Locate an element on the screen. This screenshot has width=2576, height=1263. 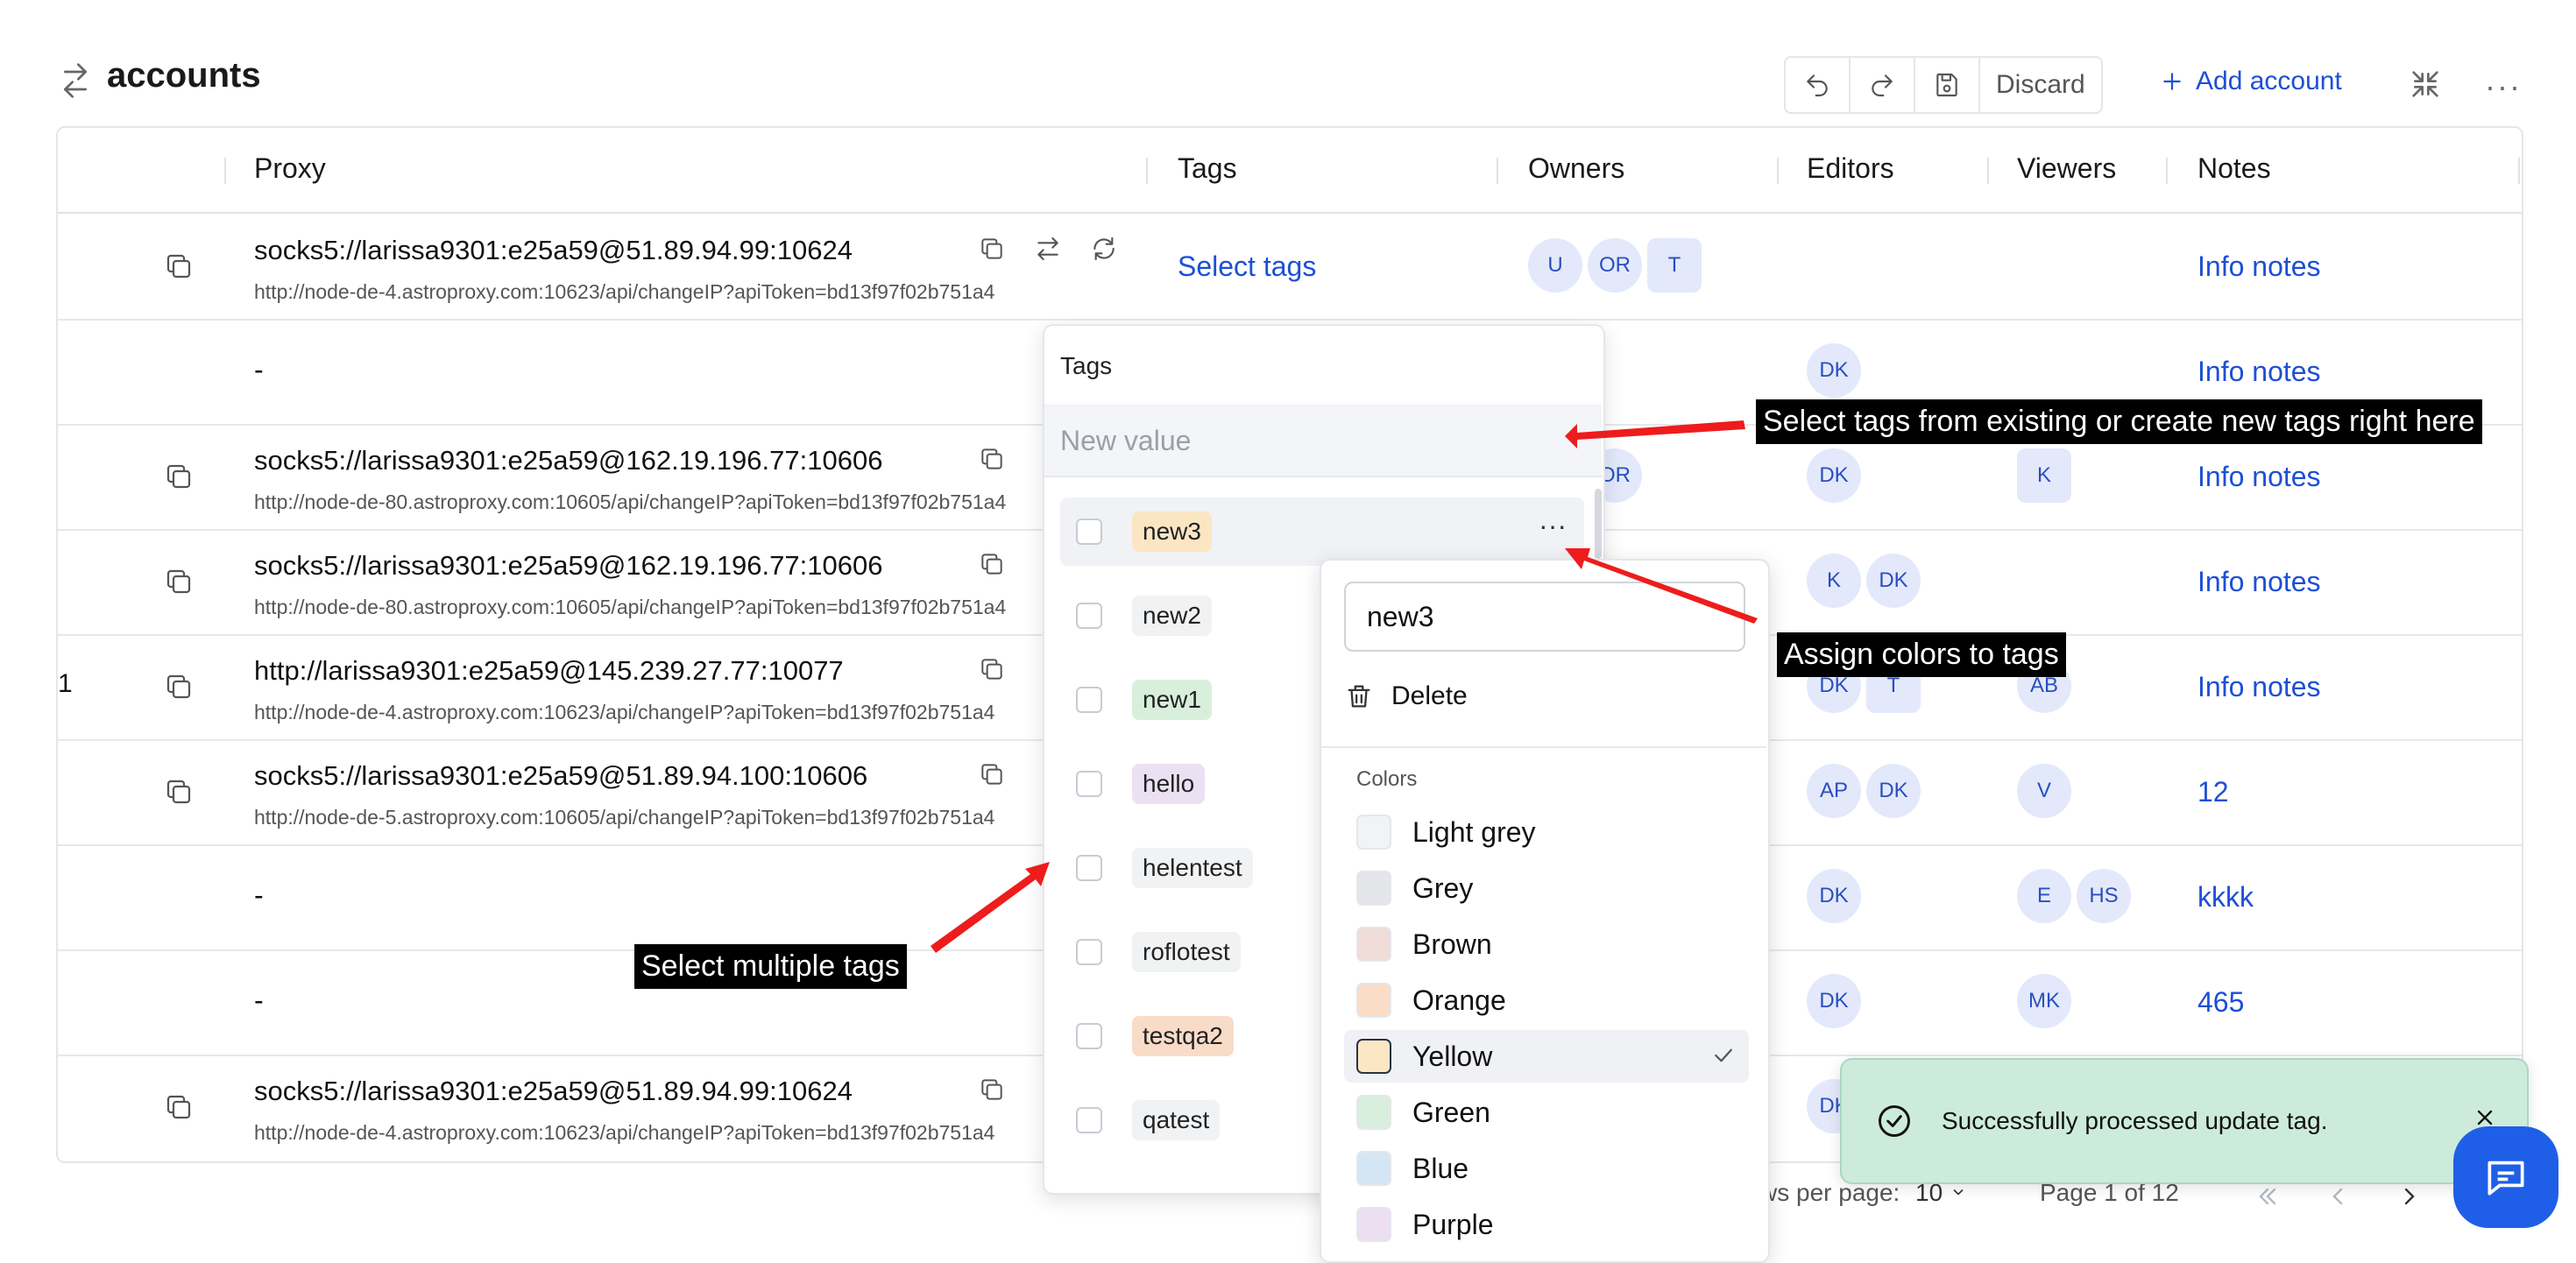
color-option-orange: Orange is located at coordinates (1546, 1001).